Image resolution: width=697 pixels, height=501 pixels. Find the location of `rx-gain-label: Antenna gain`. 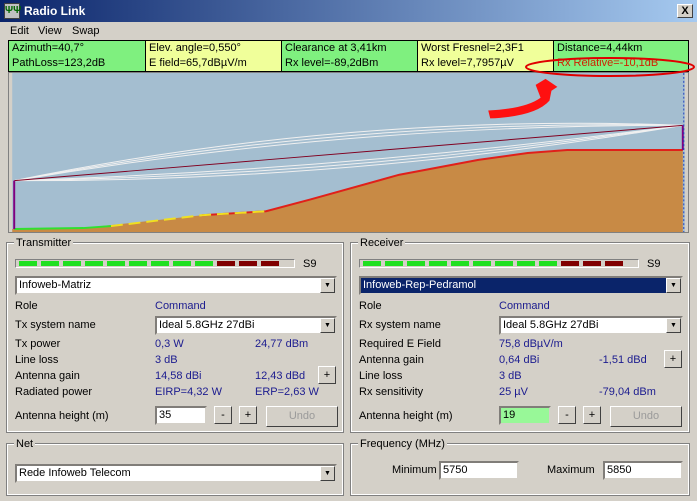

rx-gain-label: Antenna gain is located at coordinates (391, 360).